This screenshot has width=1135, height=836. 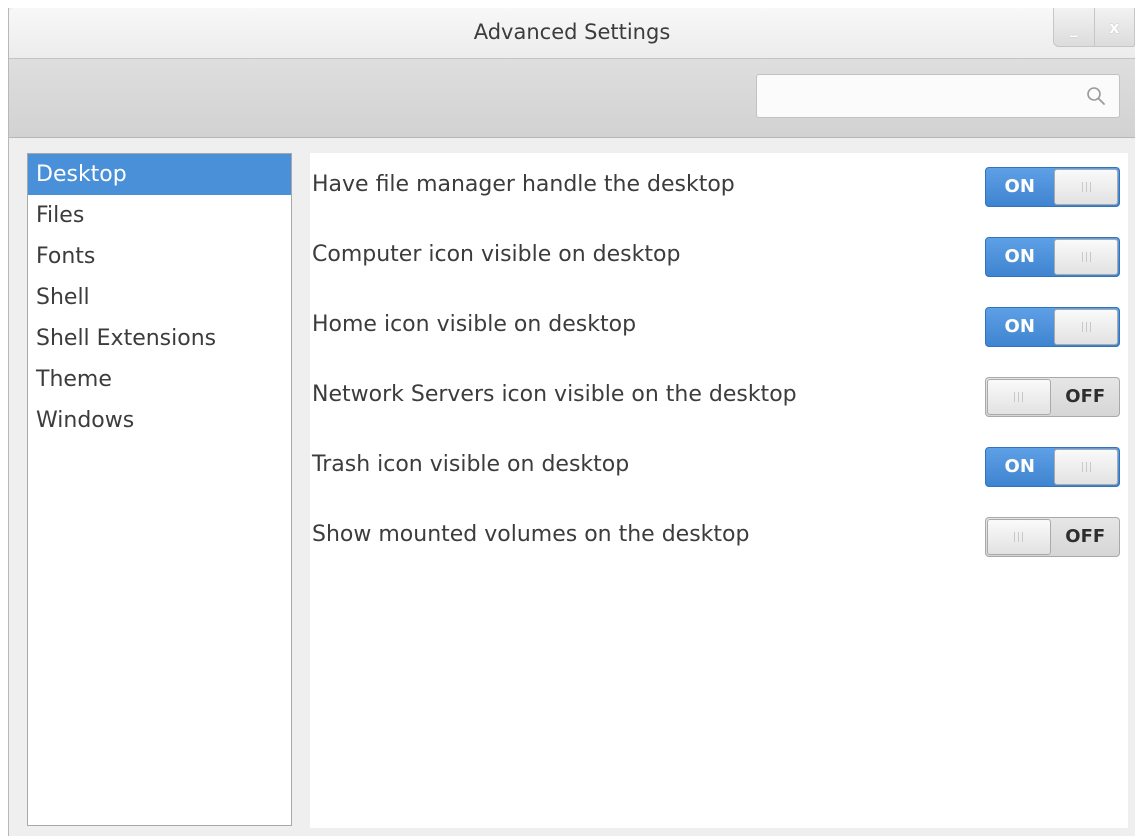 What do you see at coordinates (159, 174) in the screenshot?
I see `sidebar-item-desktop: Desktop` at bounding box center [159, 174].